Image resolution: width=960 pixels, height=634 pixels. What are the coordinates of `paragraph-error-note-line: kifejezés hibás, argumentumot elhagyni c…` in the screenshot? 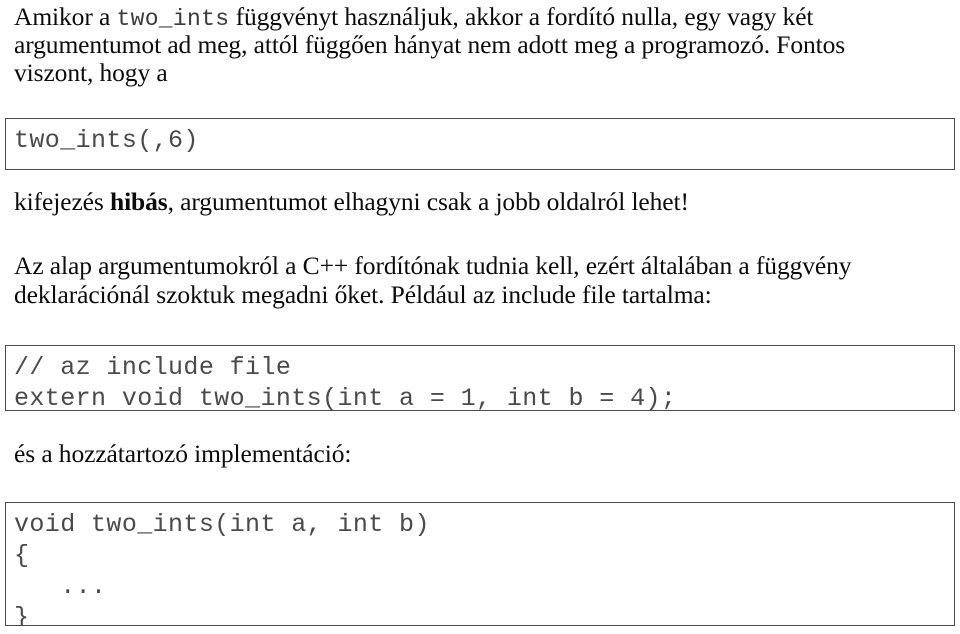 It's located at (480, 202).